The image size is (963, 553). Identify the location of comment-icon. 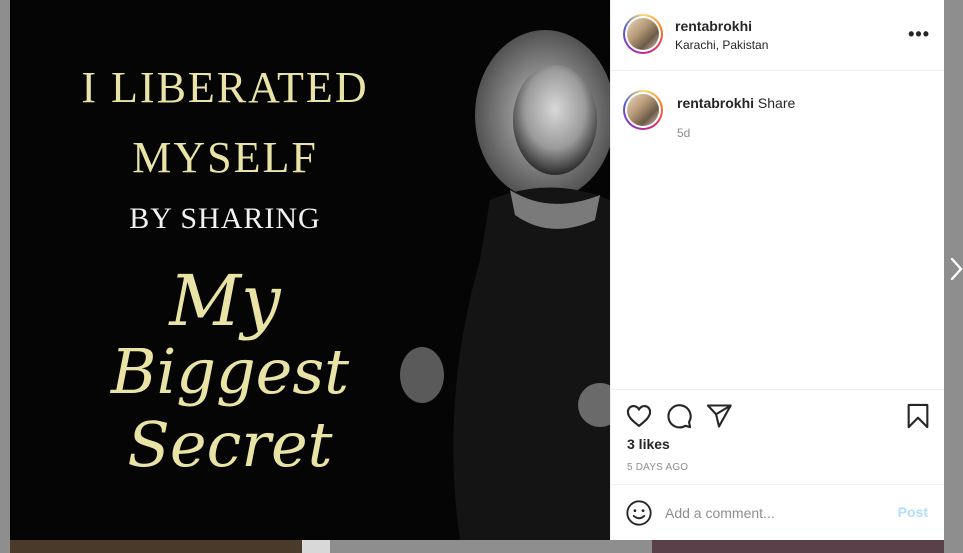
(679, 416).